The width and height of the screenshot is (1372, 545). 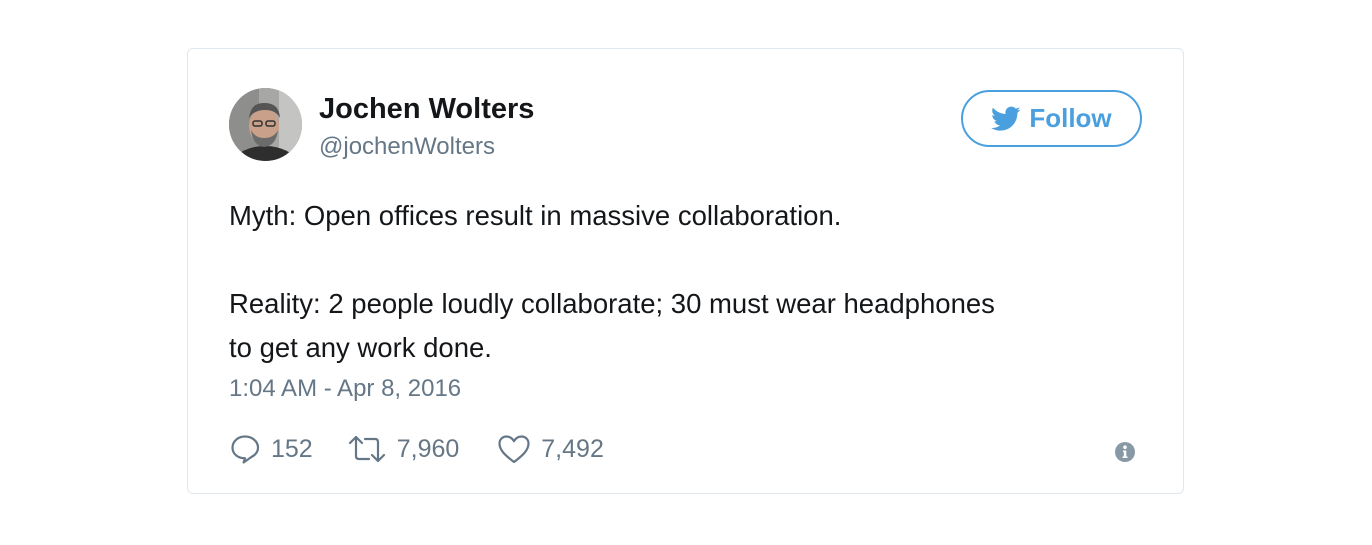 What do you see at coordinates (572, 448) in the screenshot?
I see `like-count: 7,492` at bounding box center [572, 448].